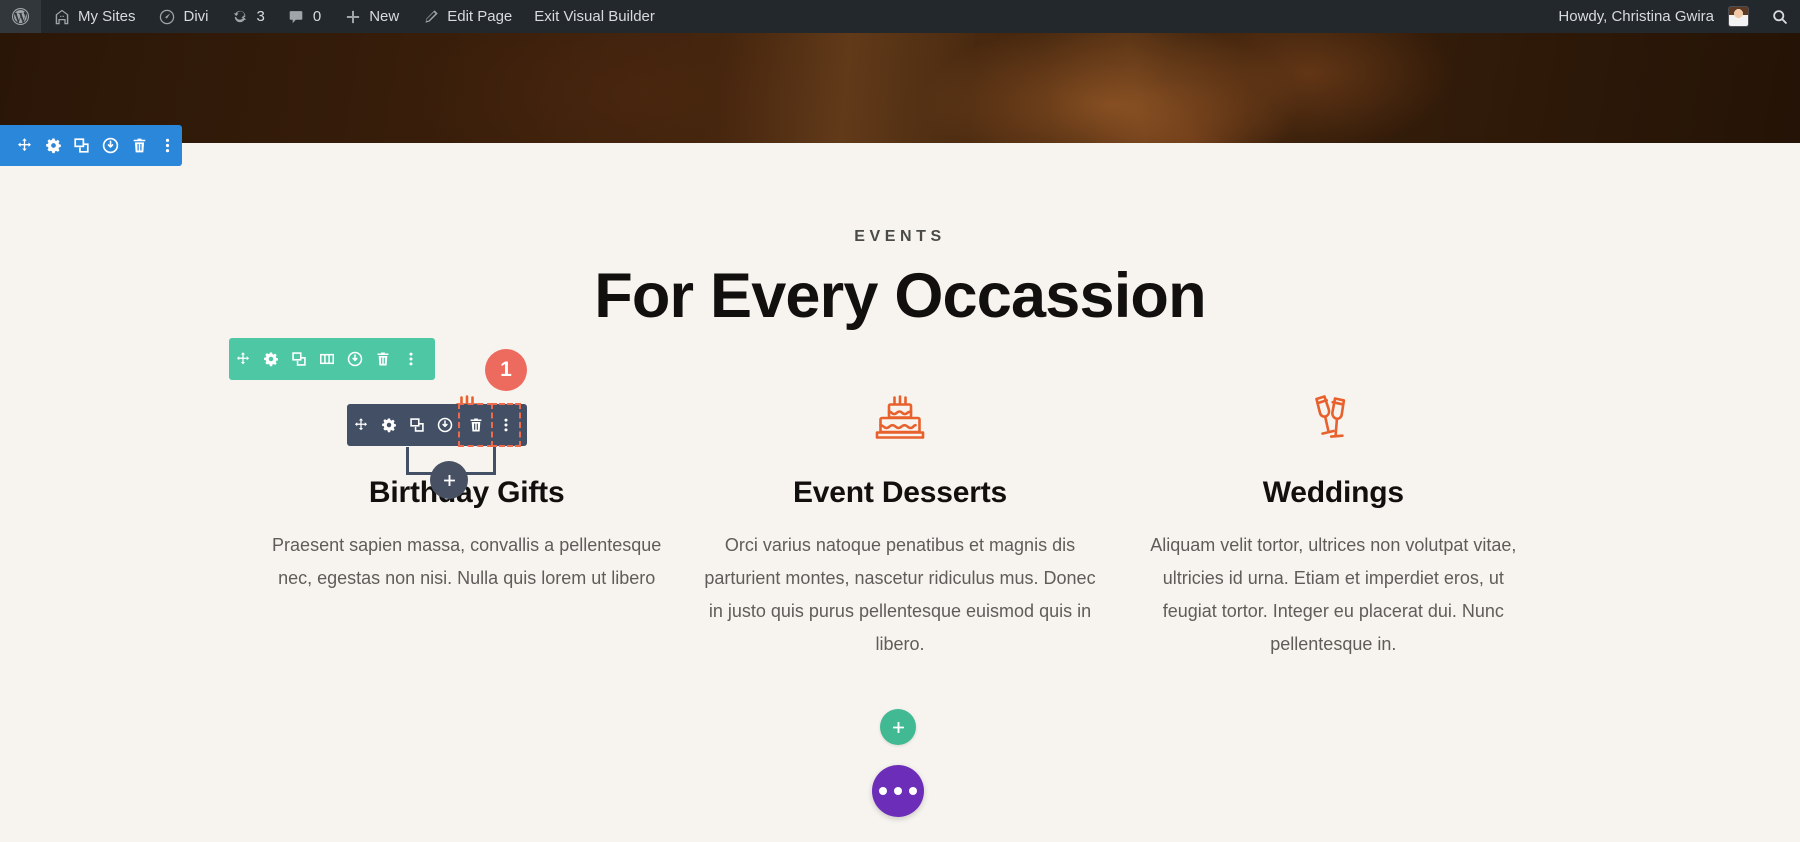 The image size is (1800, 842). I want to click on section-options-icon, so click(167, 145).